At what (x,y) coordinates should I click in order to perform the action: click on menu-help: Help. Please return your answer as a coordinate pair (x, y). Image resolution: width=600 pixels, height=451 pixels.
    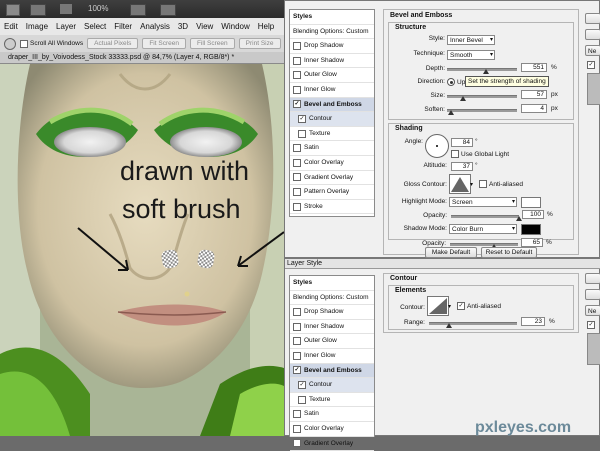
    Looking at the image, I should click on (266, 26).